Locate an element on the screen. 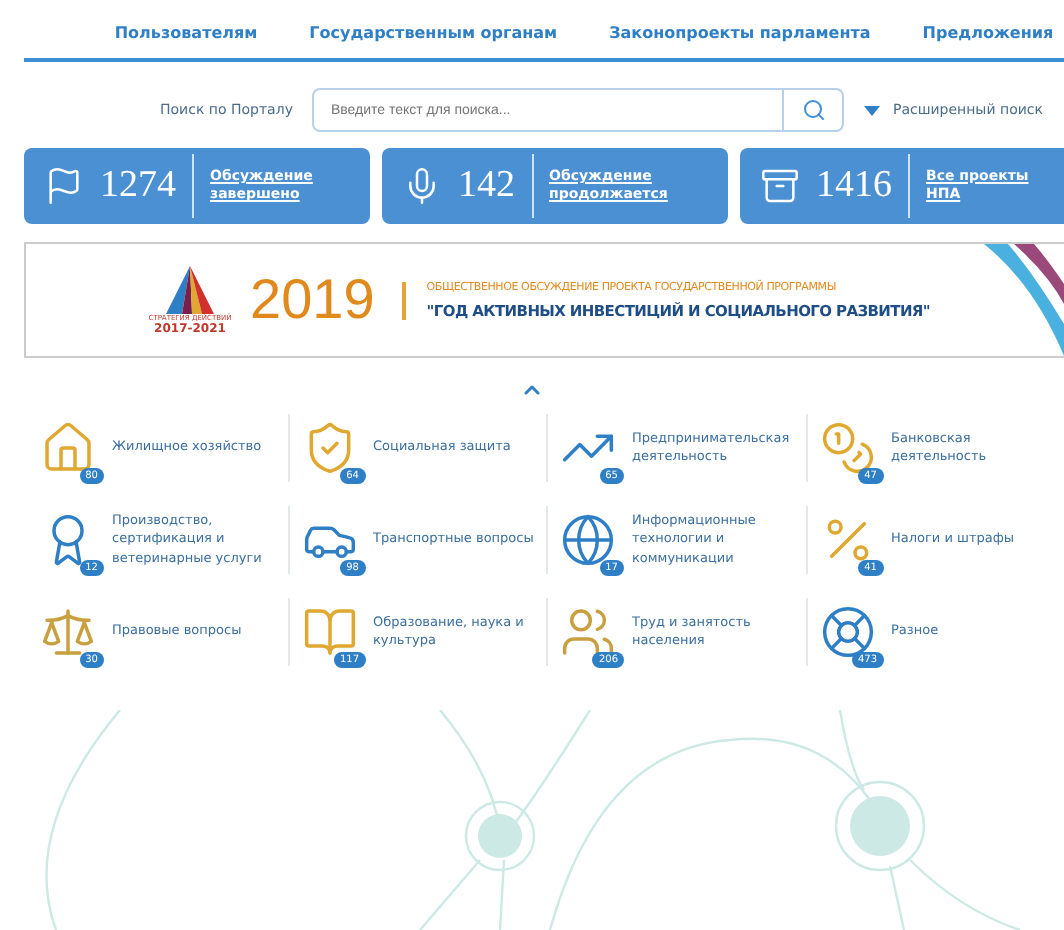 Image resolution: width=1064 pixels, height=930 pixels. people-icon is located at coordinates (588, 632).